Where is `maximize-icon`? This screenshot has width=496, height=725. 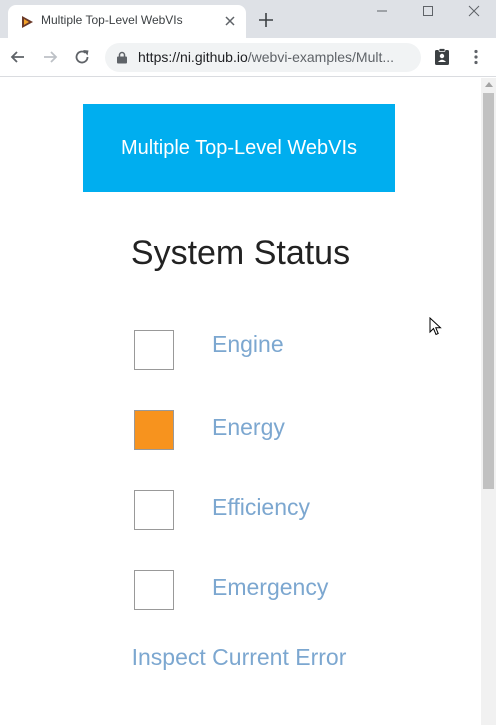
maximize-icon is located at coordinates (428, 11).